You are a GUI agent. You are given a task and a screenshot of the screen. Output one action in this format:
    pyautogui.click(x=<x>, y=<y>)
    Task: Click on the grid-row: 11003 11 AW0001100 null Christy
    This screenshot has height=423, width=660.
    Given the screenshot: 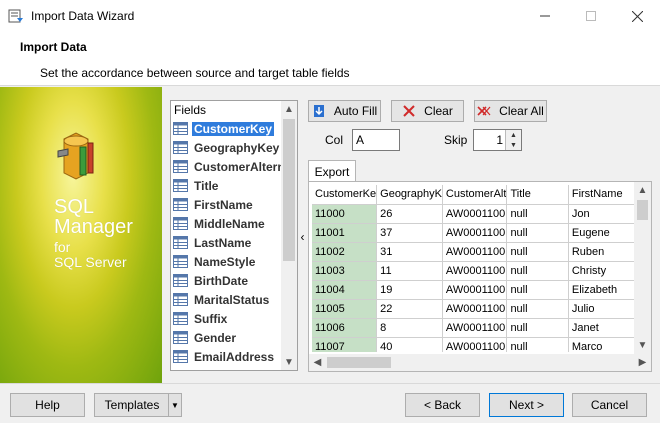 What is the action you would take?
    pyautogui.click(x=474, y=271)
    